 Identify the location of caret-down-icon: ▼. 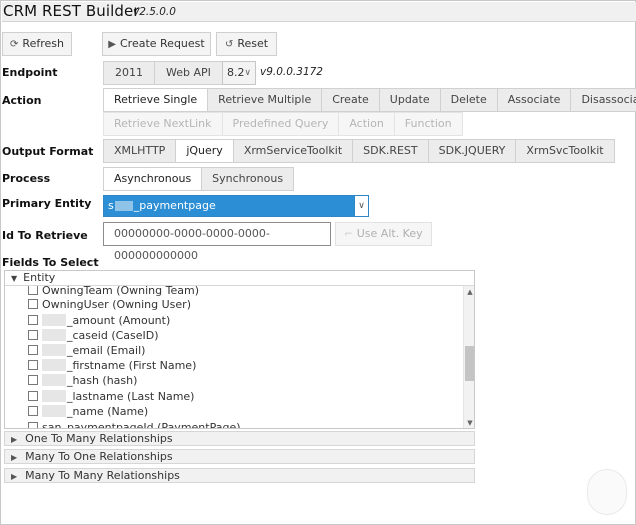
(14, 278).